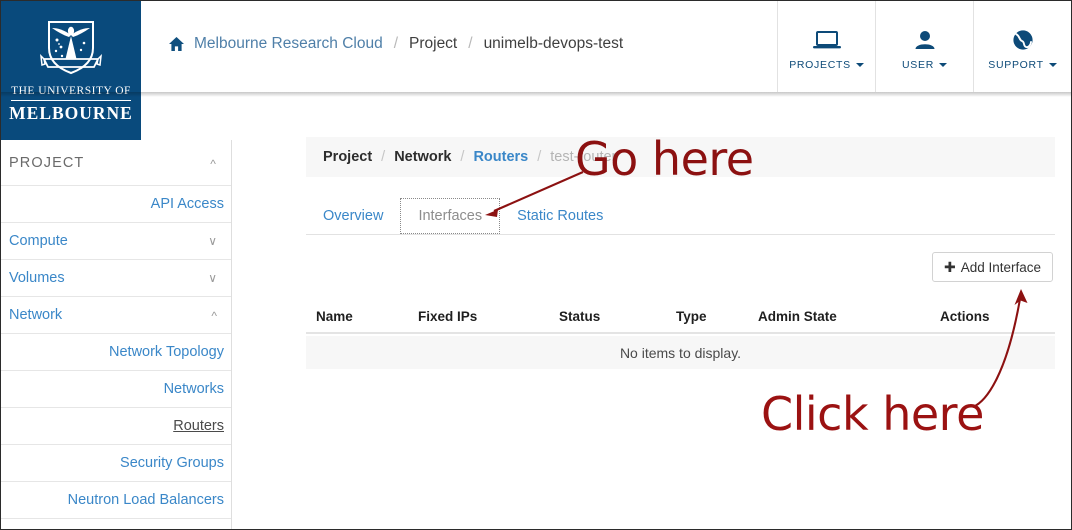 The height and width of the screenshot is (530, 1072). What do you see at coordinates (826, 65) in the screenshot?
I see `projects-menu-label: PROJECTS` at bounding box center [826, 65].